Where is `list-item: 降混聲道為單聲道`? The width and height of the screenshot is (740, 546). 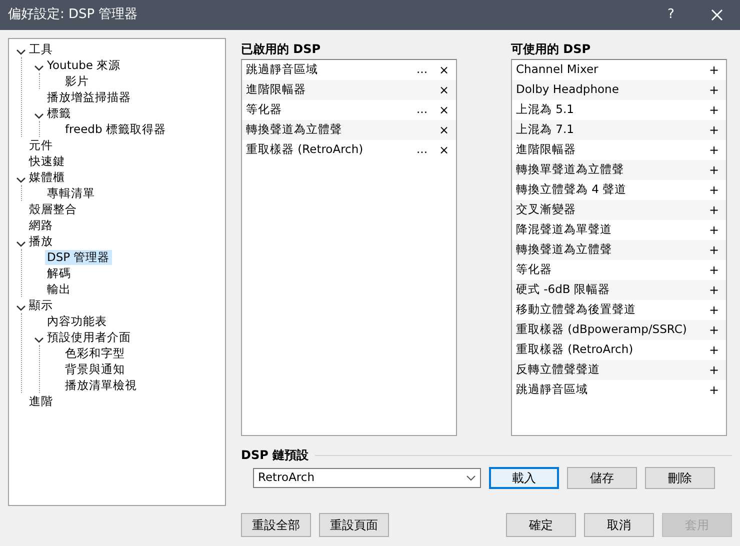
list-item: 降混聲道為單聲道 is located at coordinates (609, 230).